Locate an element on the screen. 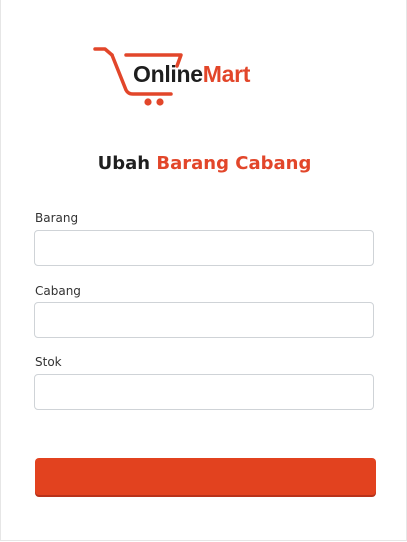 The width and height of the screenshot is (407, 542). page-title-accent: Barang Cabang is located at coordinates (234, 163).